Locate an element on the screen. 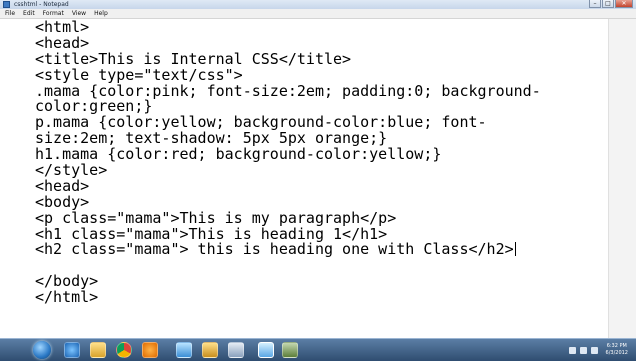 This screenshot has height=361, width=636. code-line: <head> is located at coordinates (62, 185).